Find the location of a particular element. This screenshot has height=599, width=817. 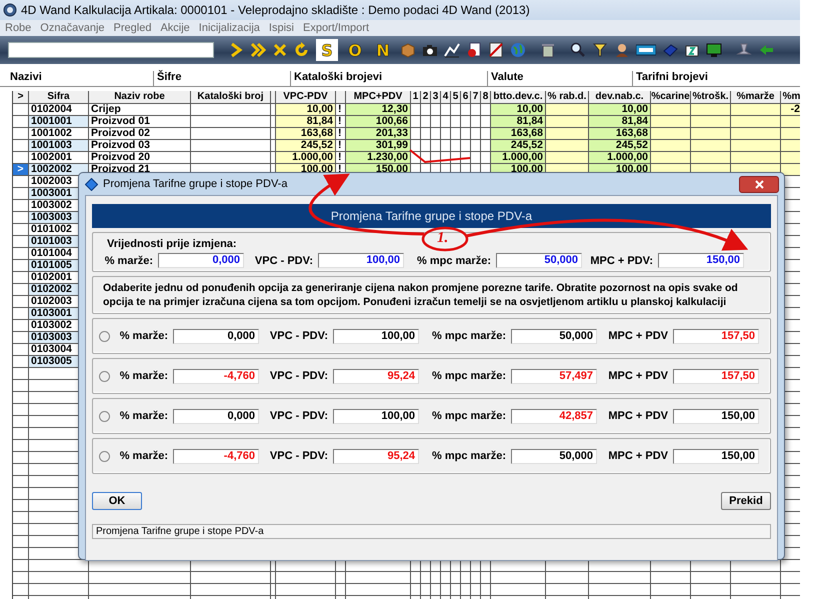

box-icon is located at coordinates (408, 50).